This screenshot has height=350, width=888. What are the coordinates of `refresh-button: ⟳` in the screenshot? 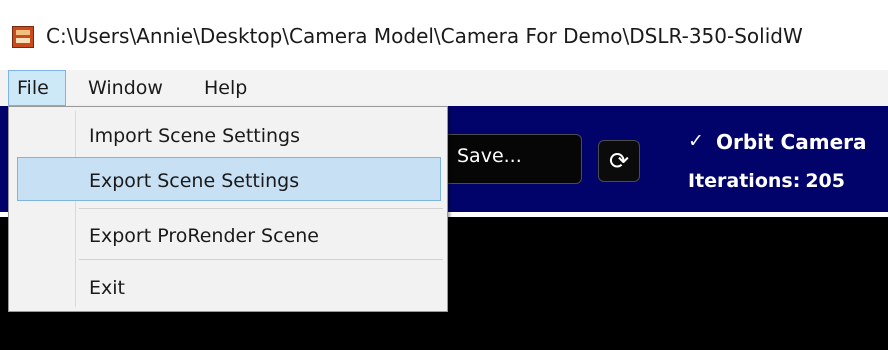 It's located at (619, 161).